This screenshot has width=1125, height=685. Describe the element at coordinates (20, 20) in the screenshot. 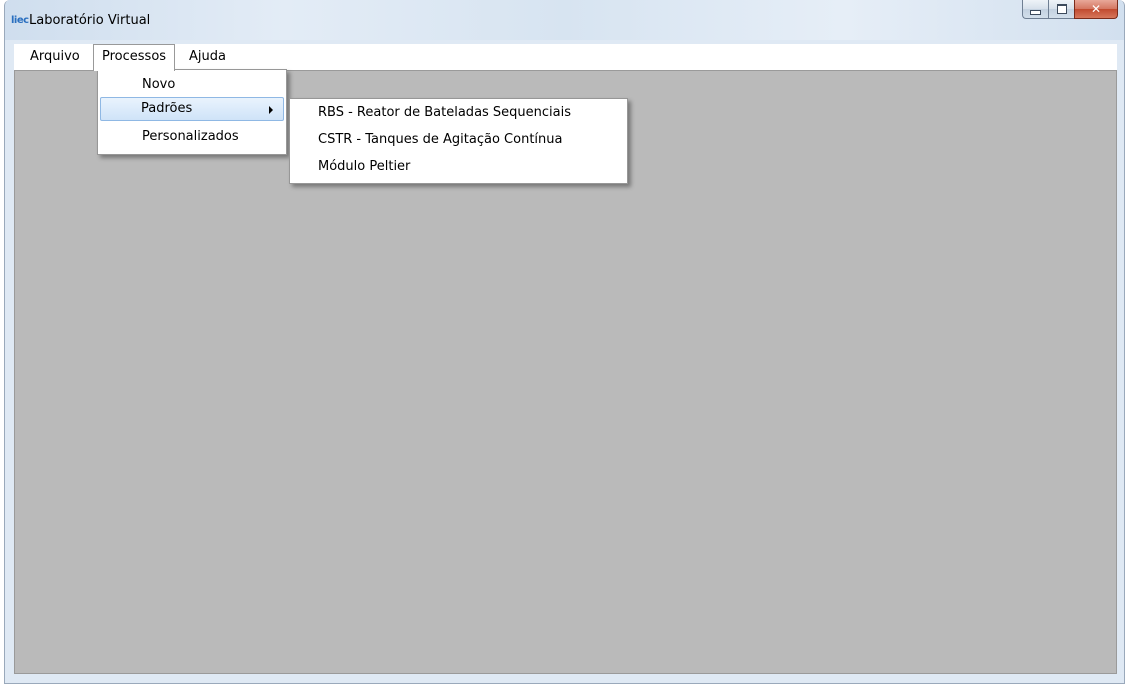

I see `app-logo: liec` at that location.